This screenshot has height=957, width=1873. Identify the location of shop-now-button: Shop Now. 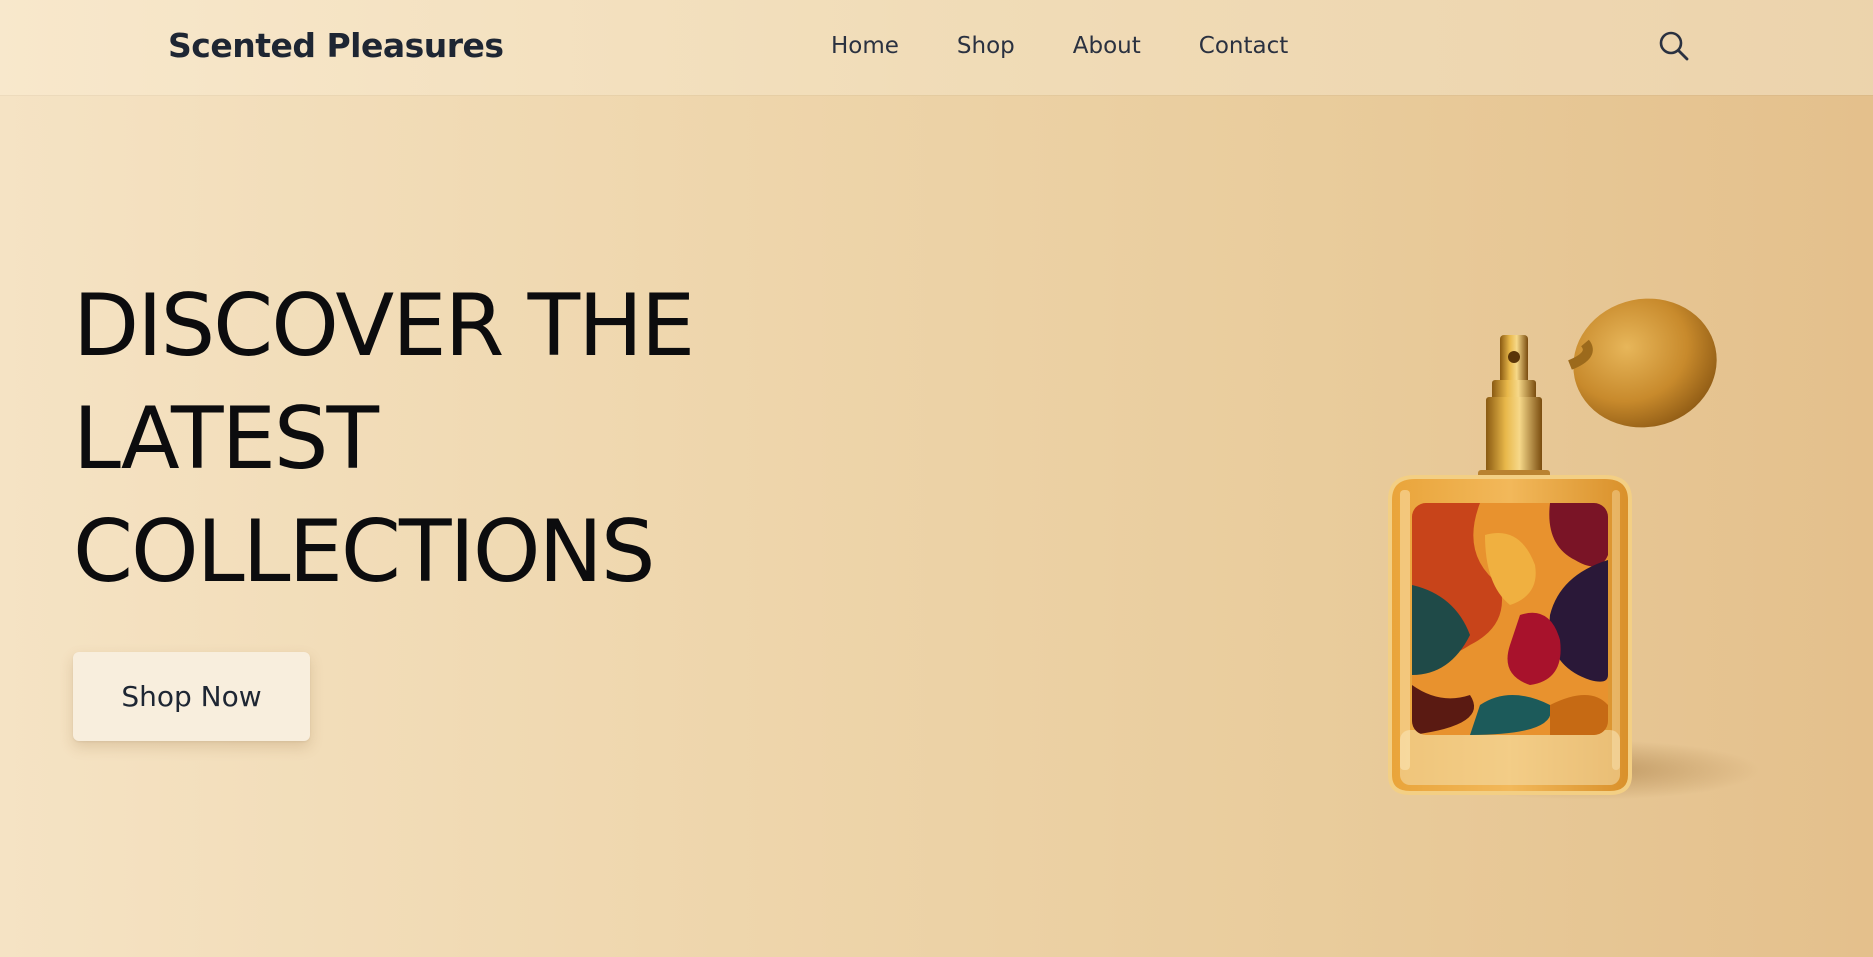
(191, 696).